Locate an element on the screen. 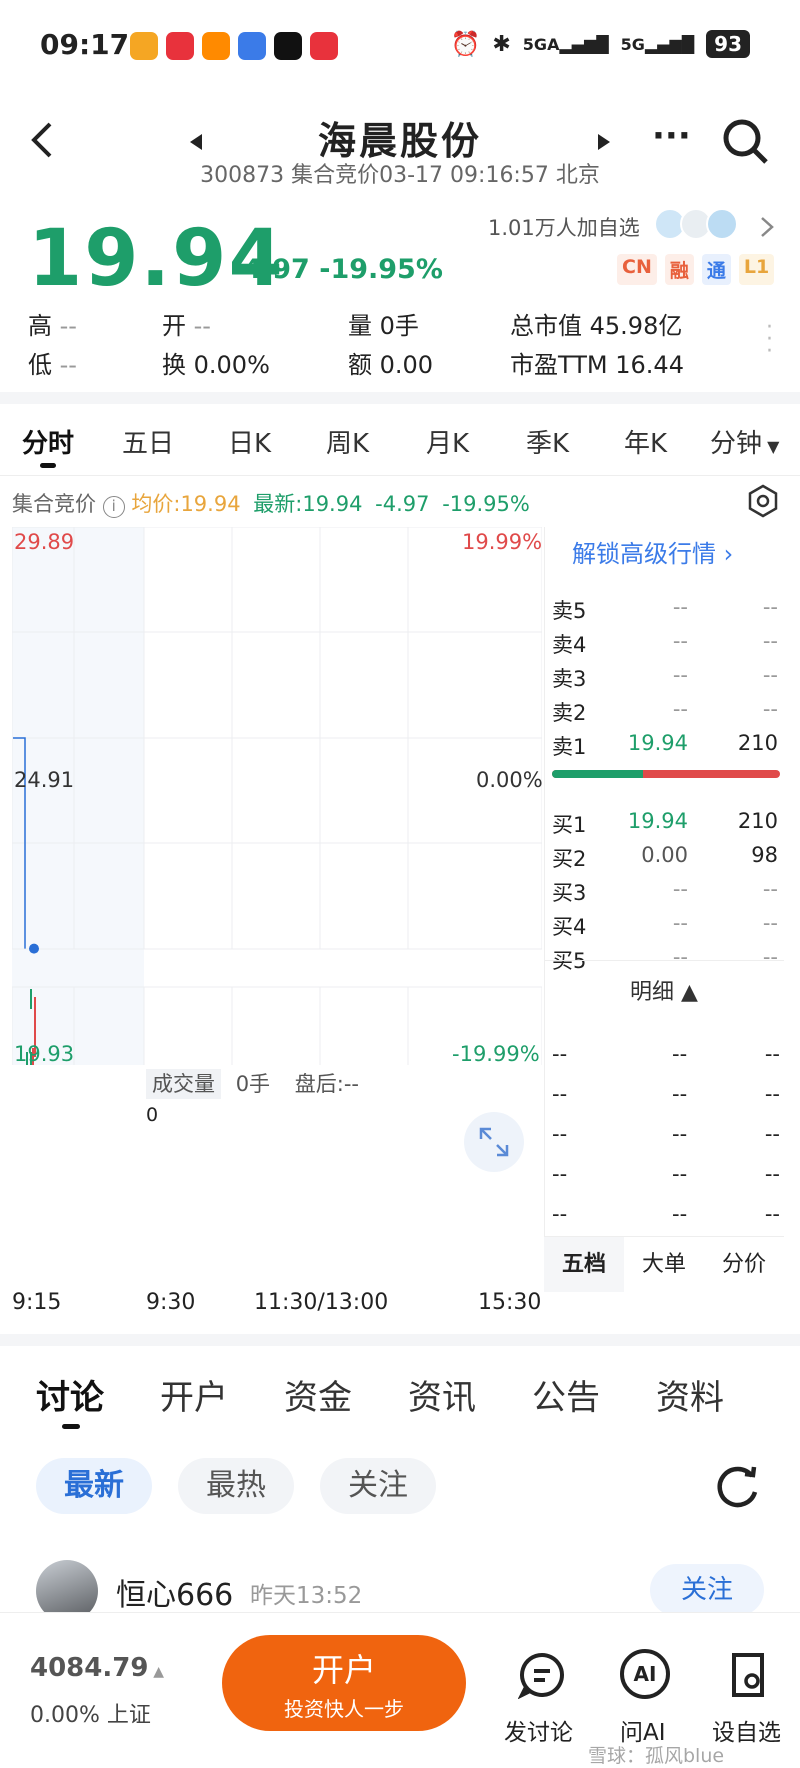  level-volume: 210 is located at coordinates (757, 743).